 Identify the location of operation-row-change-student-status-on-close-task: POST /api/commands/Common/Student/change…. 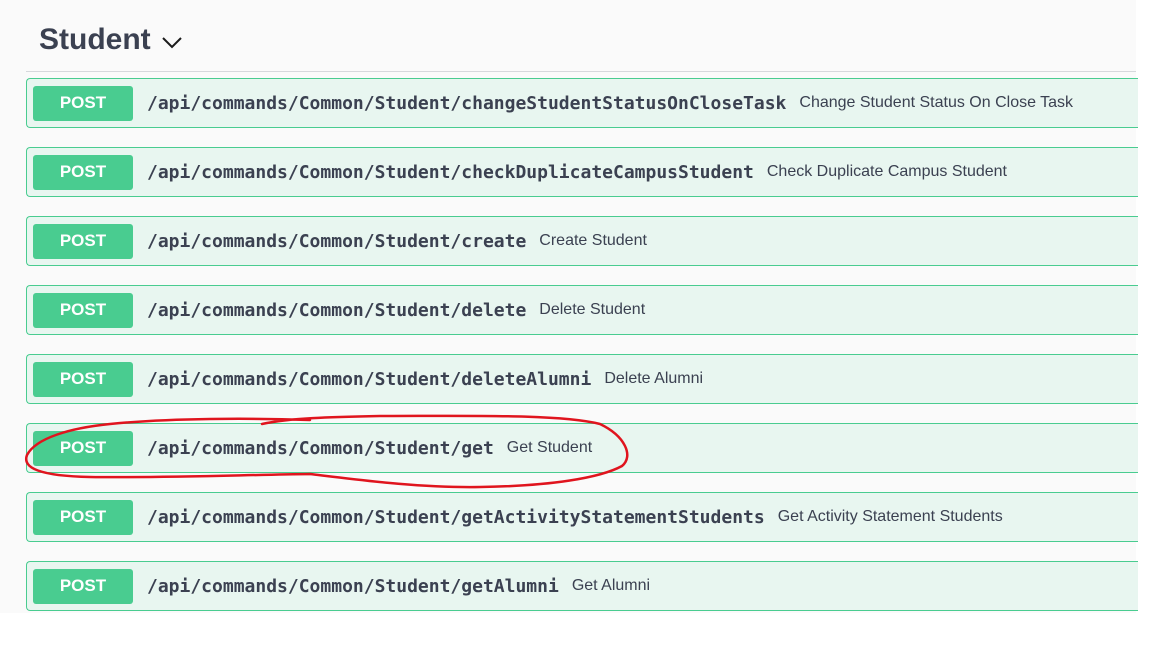
(582, 103).